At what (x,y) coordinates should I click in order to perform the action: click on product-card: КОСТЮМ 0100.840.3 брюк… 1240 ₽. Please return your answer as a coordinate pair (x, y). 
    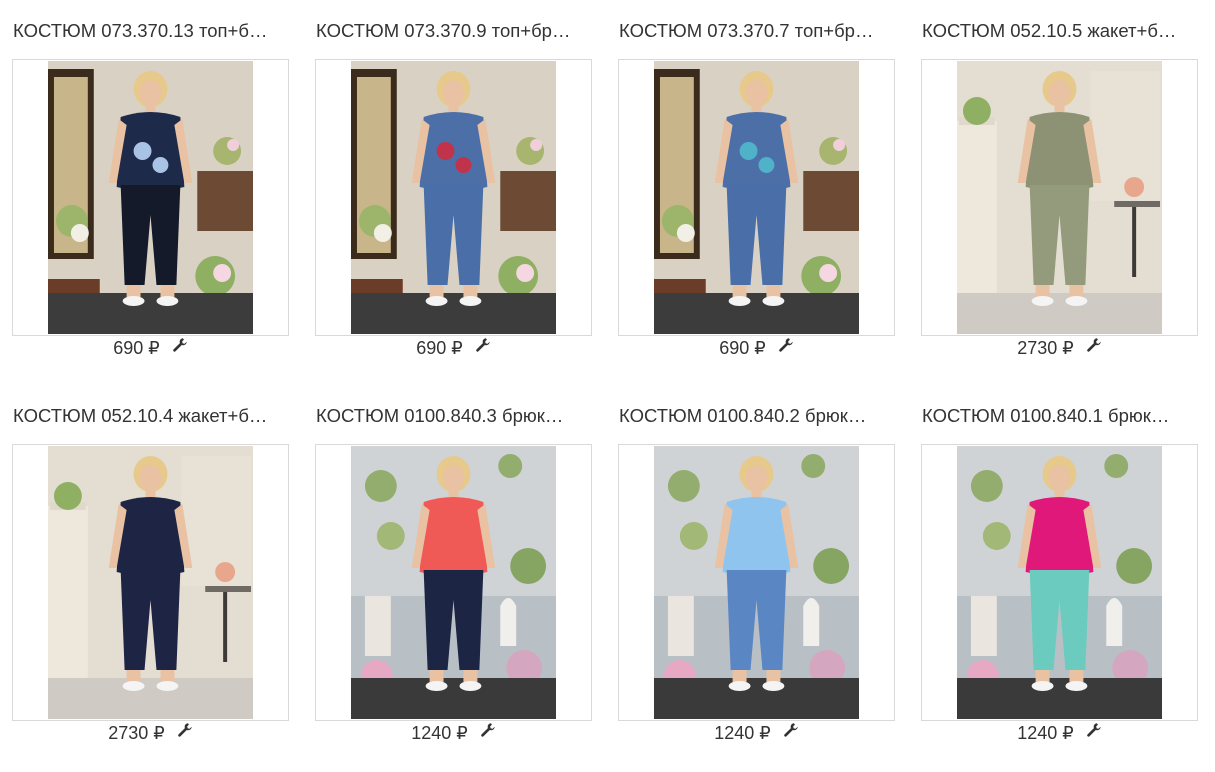
    Looking at the image, I should click on (453, 577).